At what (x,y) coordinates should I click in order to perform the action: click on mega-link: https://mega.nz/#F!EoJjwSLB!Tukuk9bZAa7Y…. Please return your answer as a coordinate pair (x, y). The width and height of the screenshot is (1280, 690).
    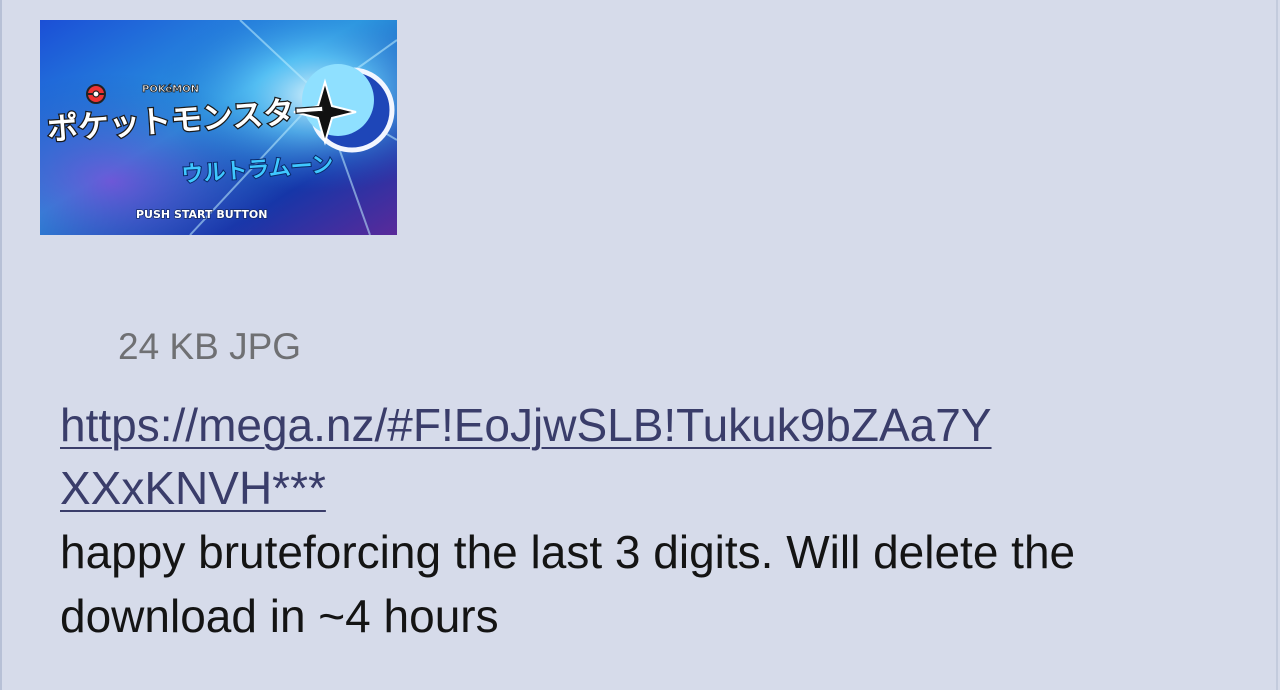
    Looking at the image, I should click on (530, 457).